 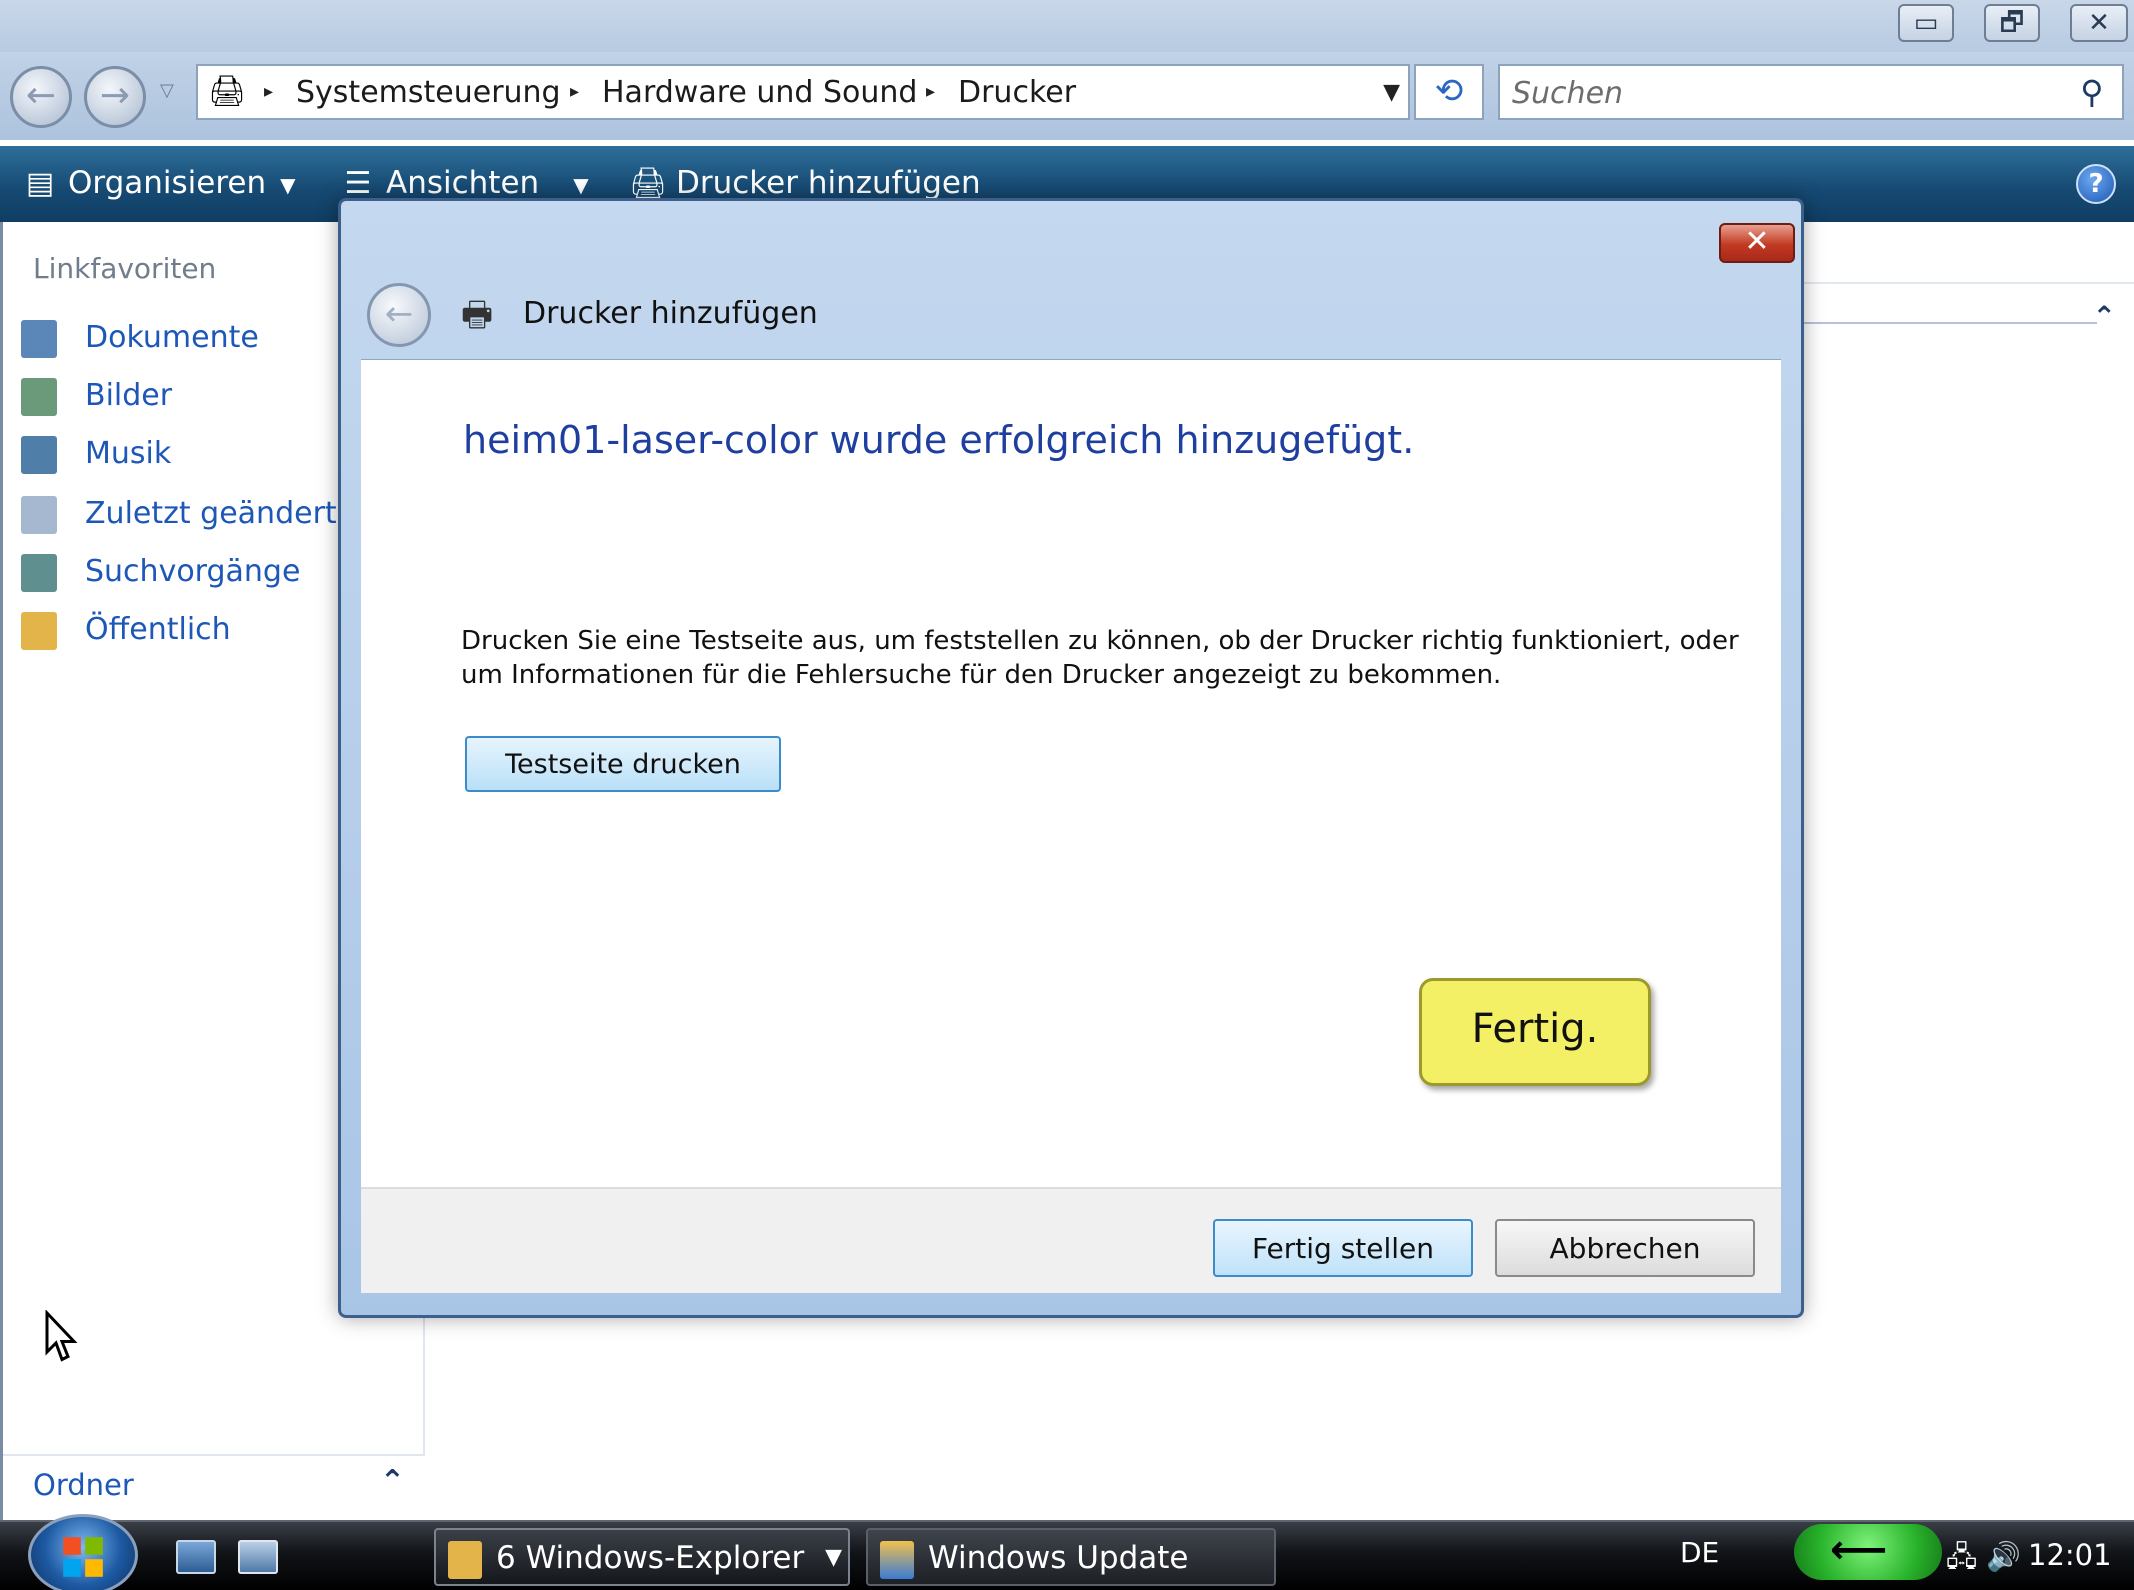 I want to click on start-button, so click(x=83, y=1552).